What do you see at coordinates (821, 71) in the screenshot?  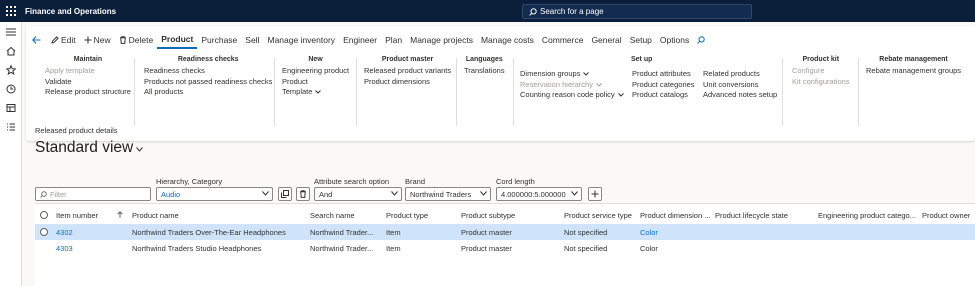 I see `configure-button: Configure` at bounding box center [821, 71].